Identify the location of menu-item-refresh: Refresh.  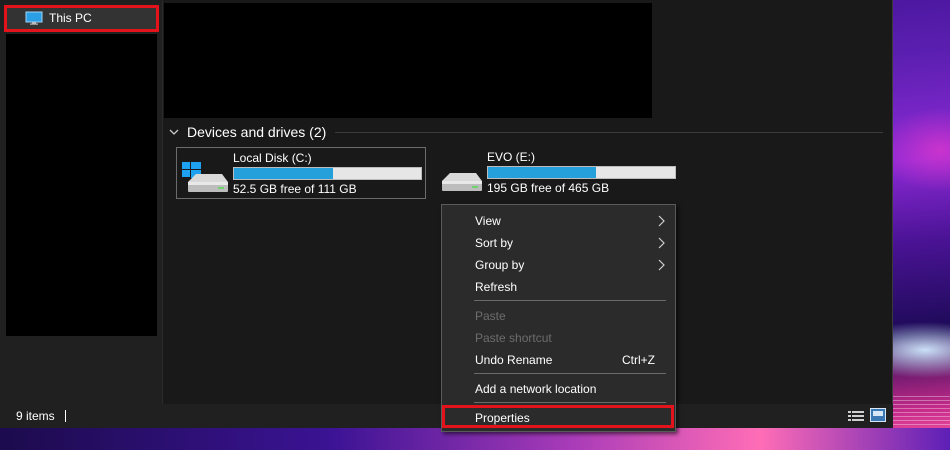
(558, 287).